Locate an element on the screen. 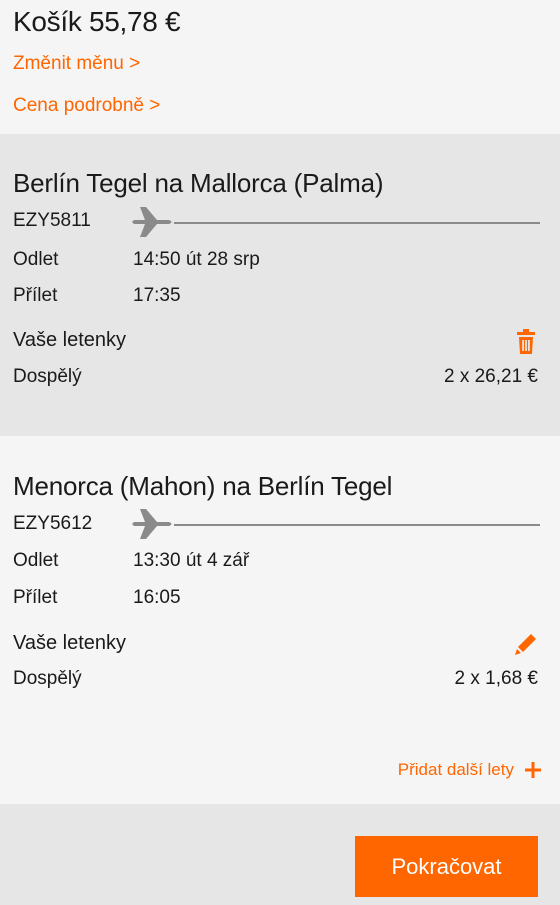 This screenshot has width=560, height=905. cart-footer: Pokračovat is located at coordinates (280, 854).